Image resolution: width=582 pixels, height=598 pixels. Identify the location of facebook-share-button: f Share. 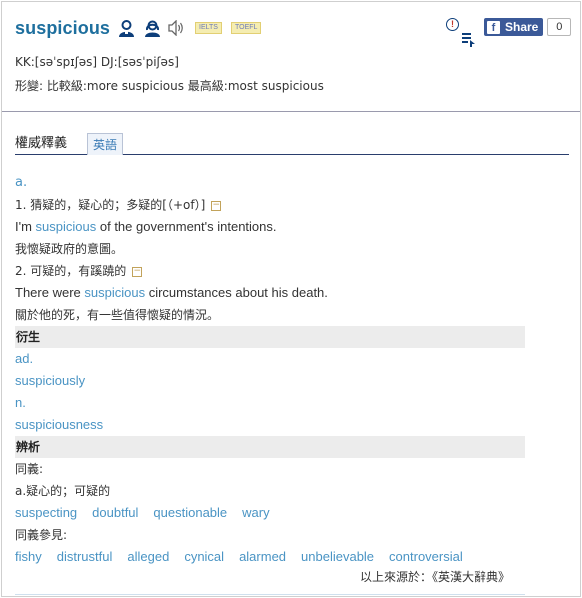
(514, 27).